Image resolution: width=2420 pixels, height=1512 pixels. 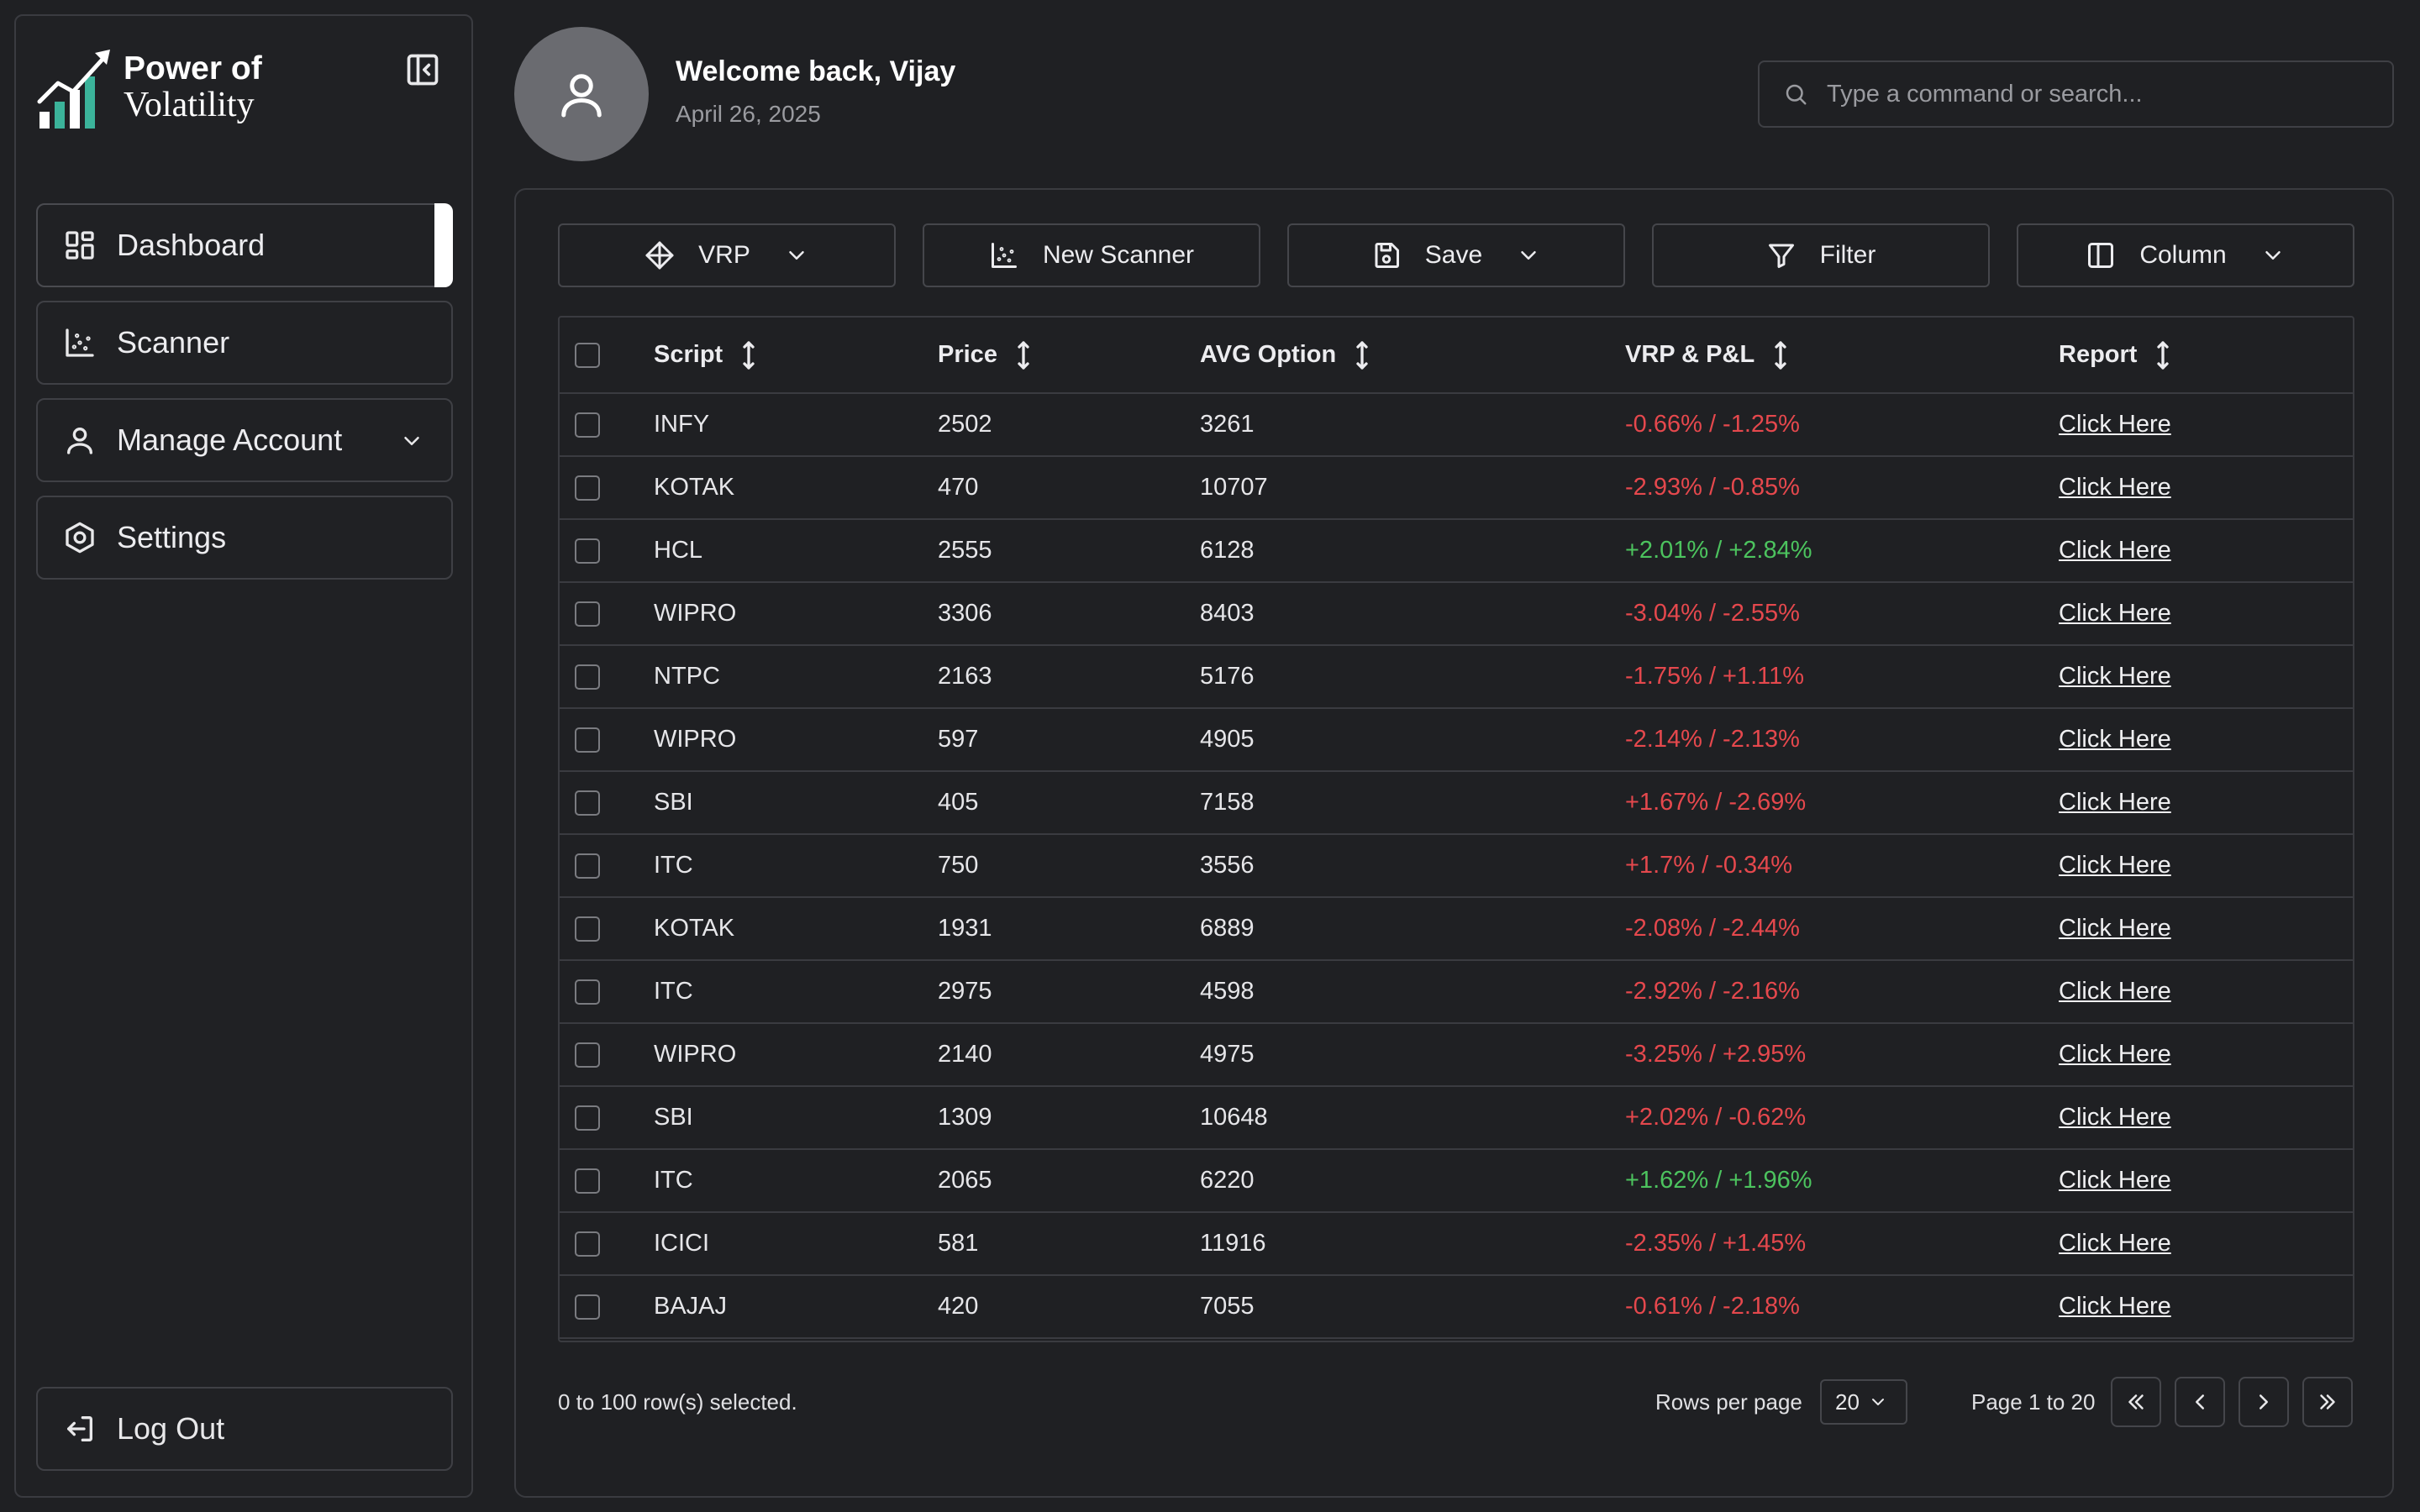 I want to click on save-label: Save, so click(x=1453, y=255).